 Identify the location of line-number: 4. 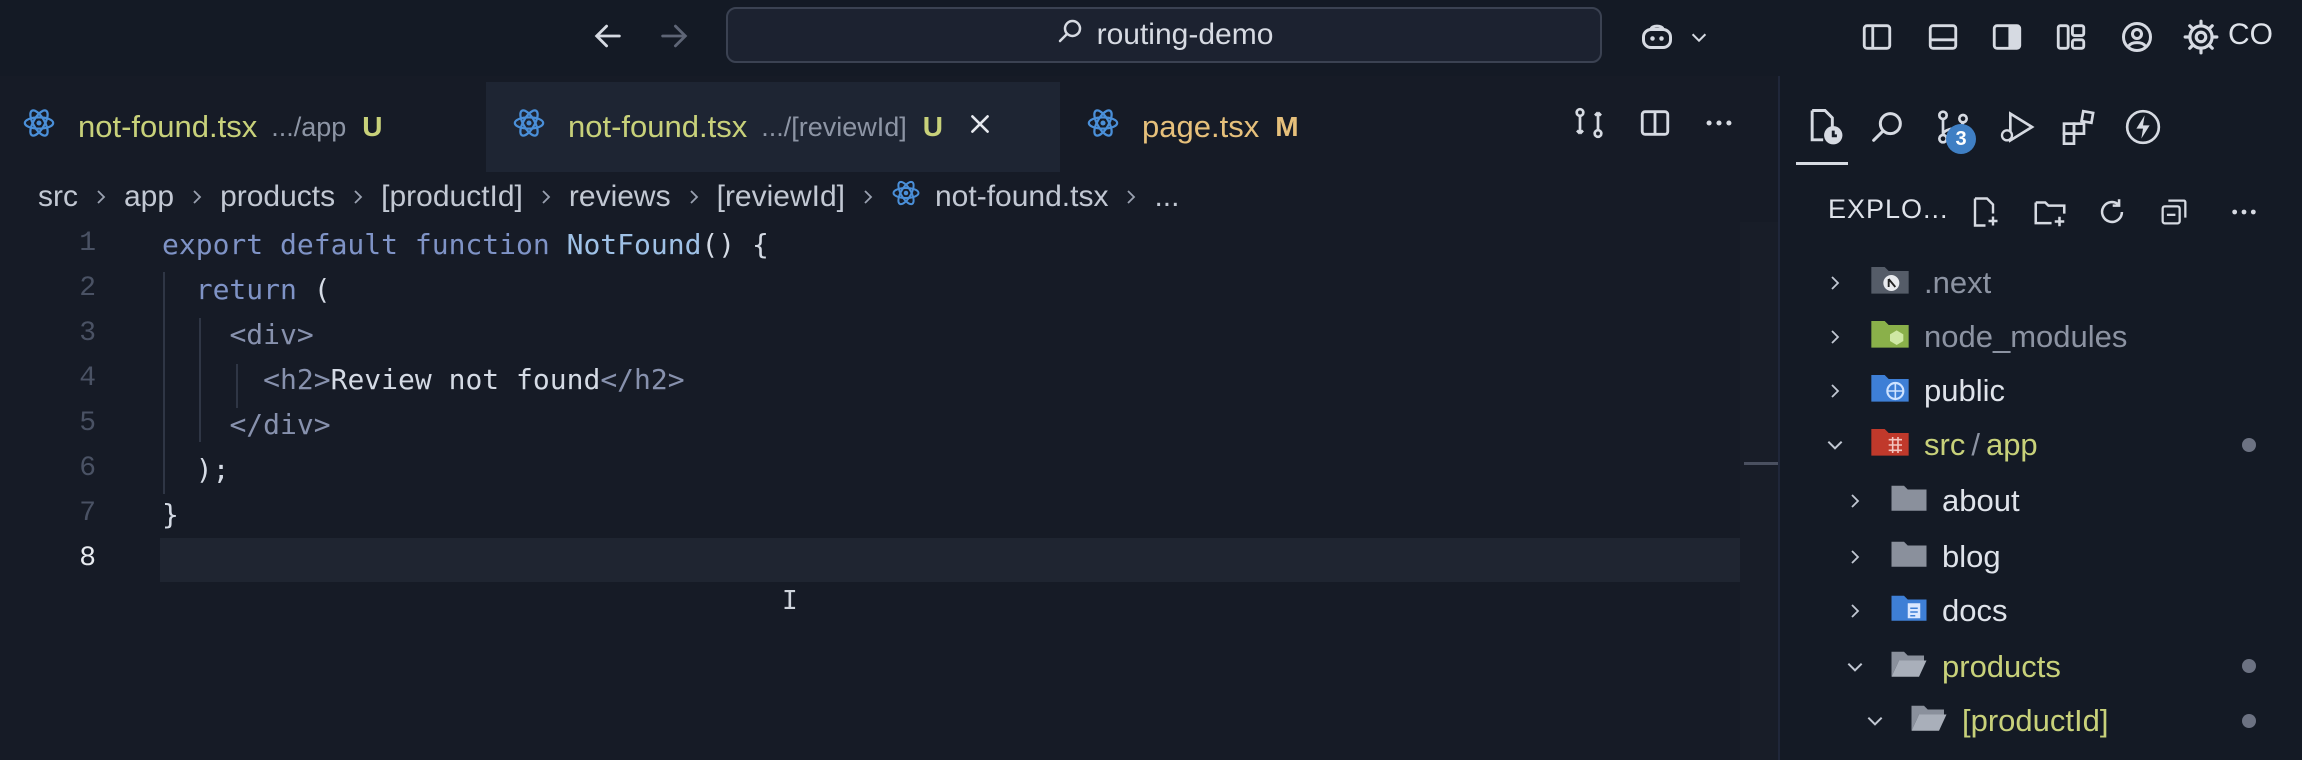
(87, 378).